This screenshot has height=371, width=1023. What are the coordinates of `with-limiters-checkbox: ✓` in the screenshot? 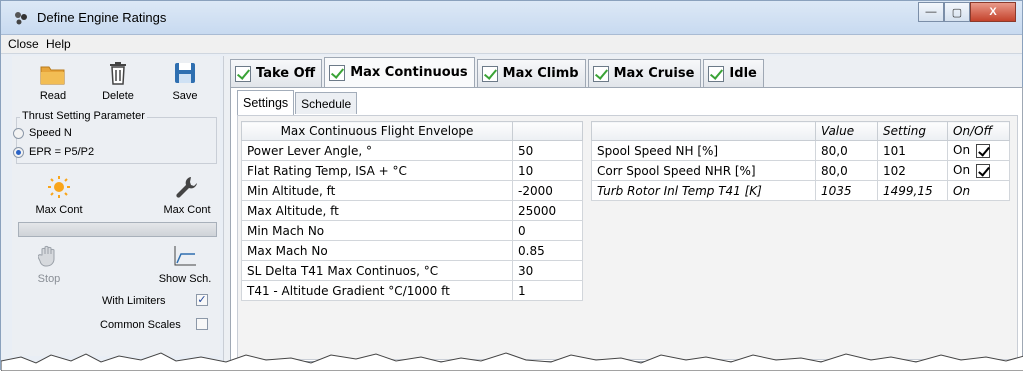 It's located at (202, 300).